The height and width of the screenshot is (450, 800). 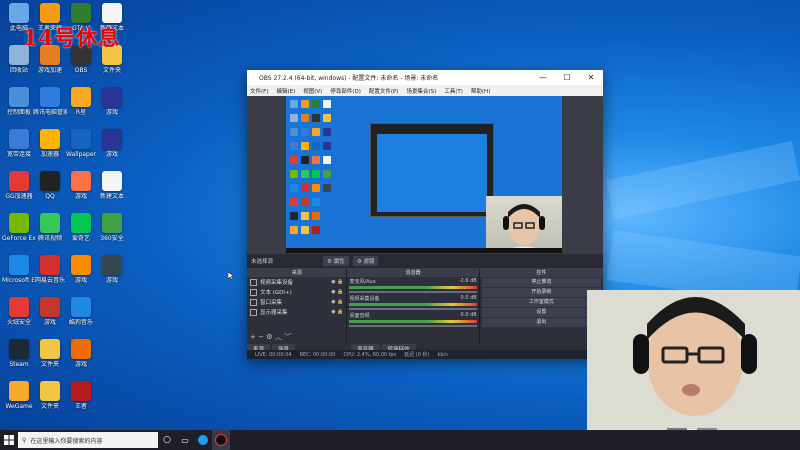 I want to click on control-button: 设置, so click(x=541, y=312).